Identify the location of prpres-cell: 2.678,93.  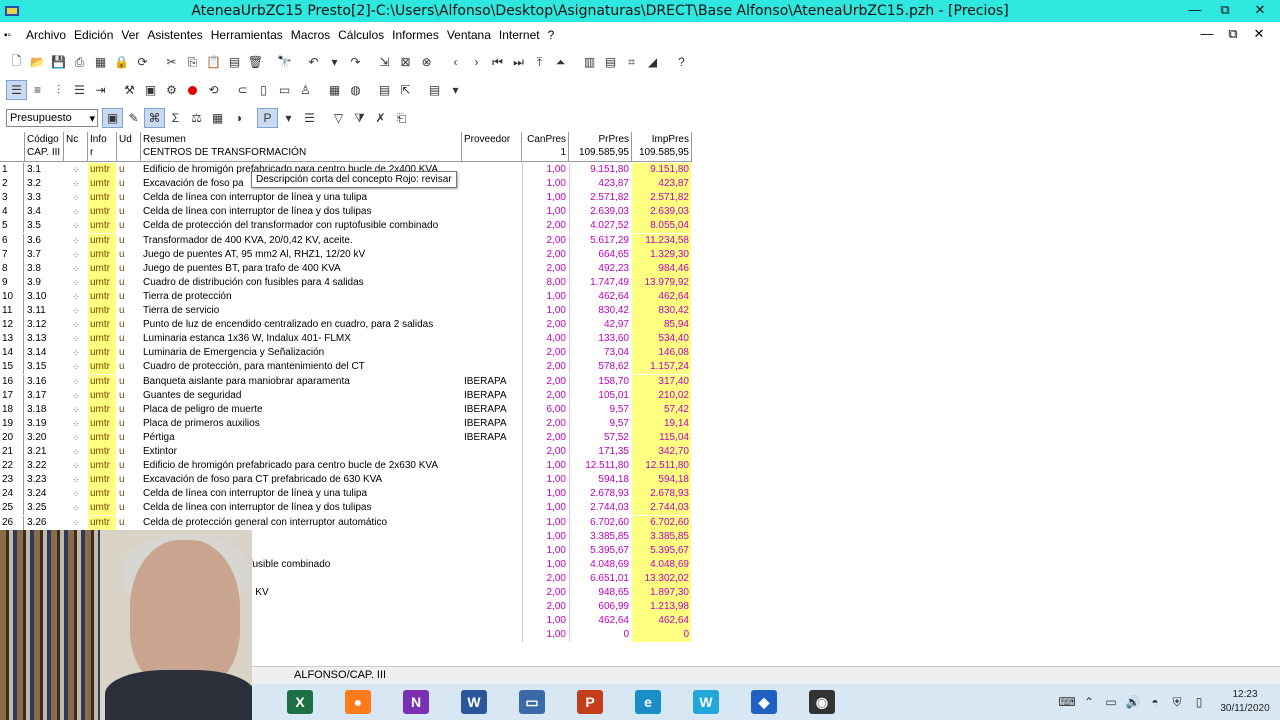
(600, 494).